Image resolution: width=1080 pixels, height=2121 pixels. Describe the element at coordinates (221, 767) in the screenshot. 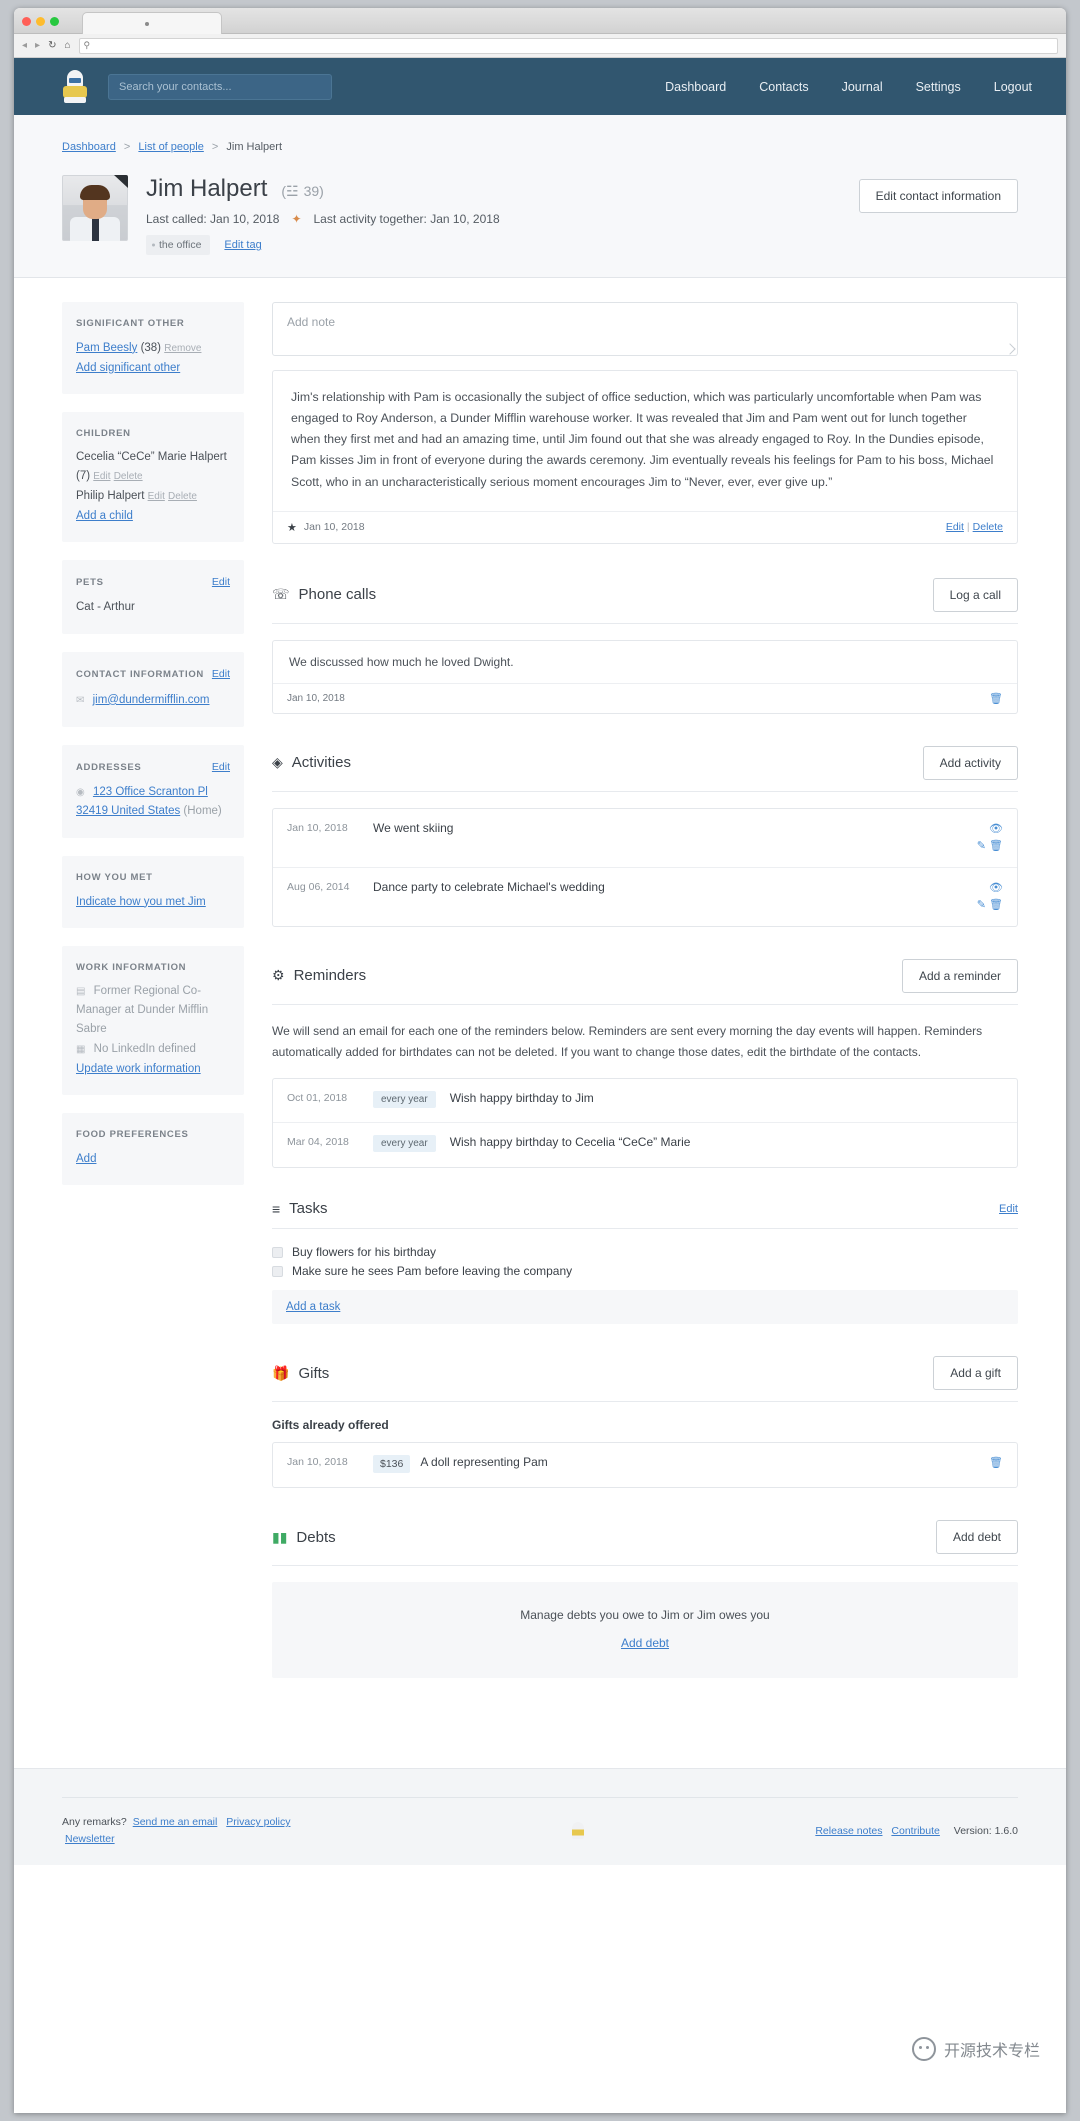

I see `edit-addresses-link: Edit` at that location.